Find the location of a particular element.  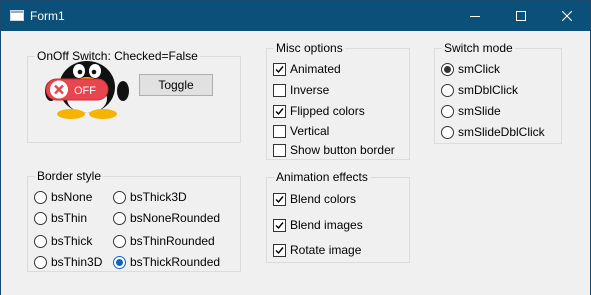

checkbox-label: Blend images is located at coordinates (326, 225).